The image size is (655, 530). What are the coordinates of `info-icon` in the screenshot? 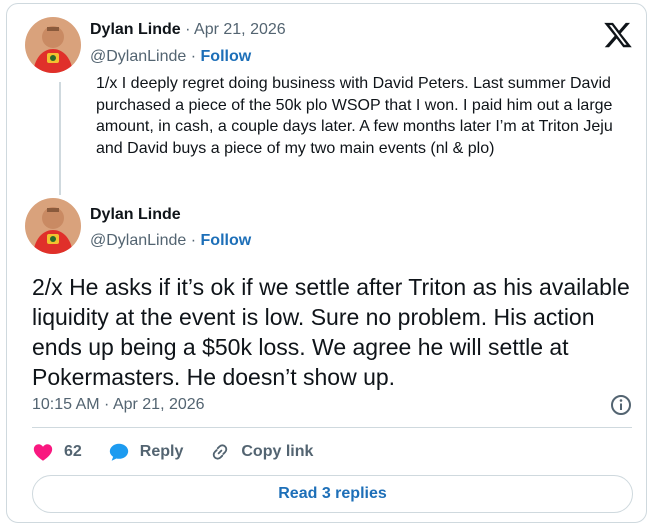 It's located at (621, 405).